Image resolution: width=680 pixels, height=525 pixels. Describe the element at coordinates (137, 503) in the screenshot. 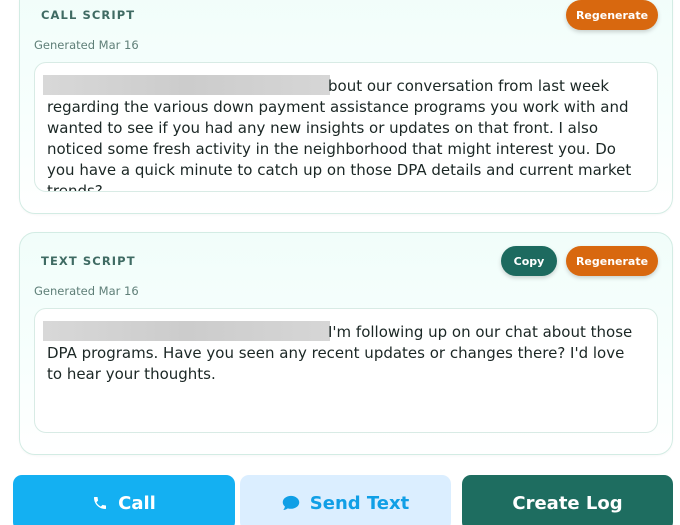

I see `call-button-label: Call` at that location.